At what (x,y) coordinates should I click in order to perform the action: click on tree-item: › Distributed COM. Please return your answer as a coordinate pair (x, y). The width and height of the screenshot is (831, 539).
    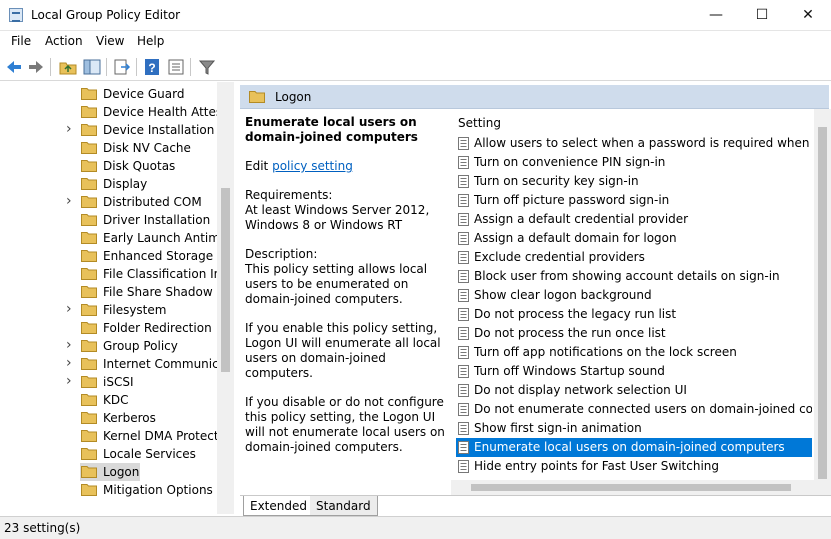
    Looking at the image, I should click on (108, 202).